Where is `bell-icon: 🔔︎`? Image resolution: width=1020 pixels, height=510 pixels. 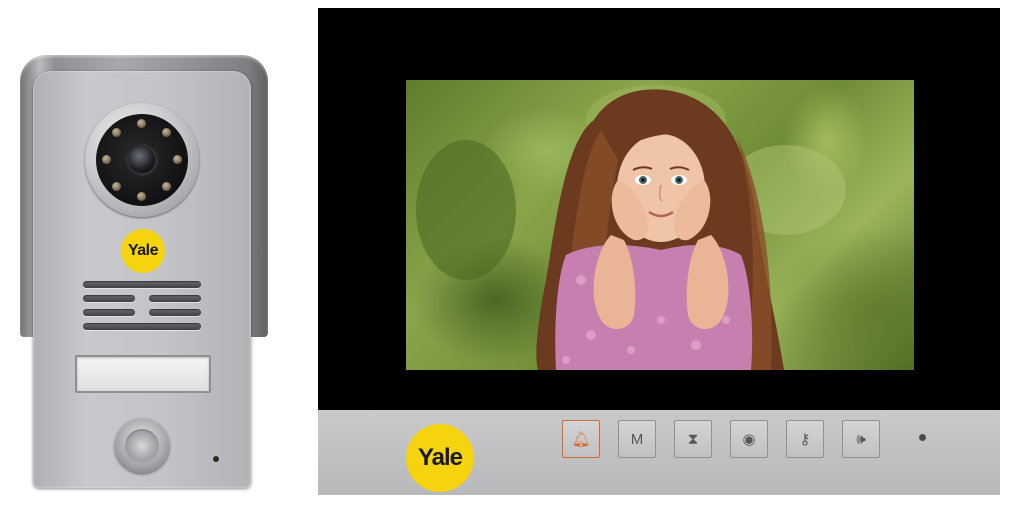 bell-icon: 🔔︎ is located at coordinates (581, 439).